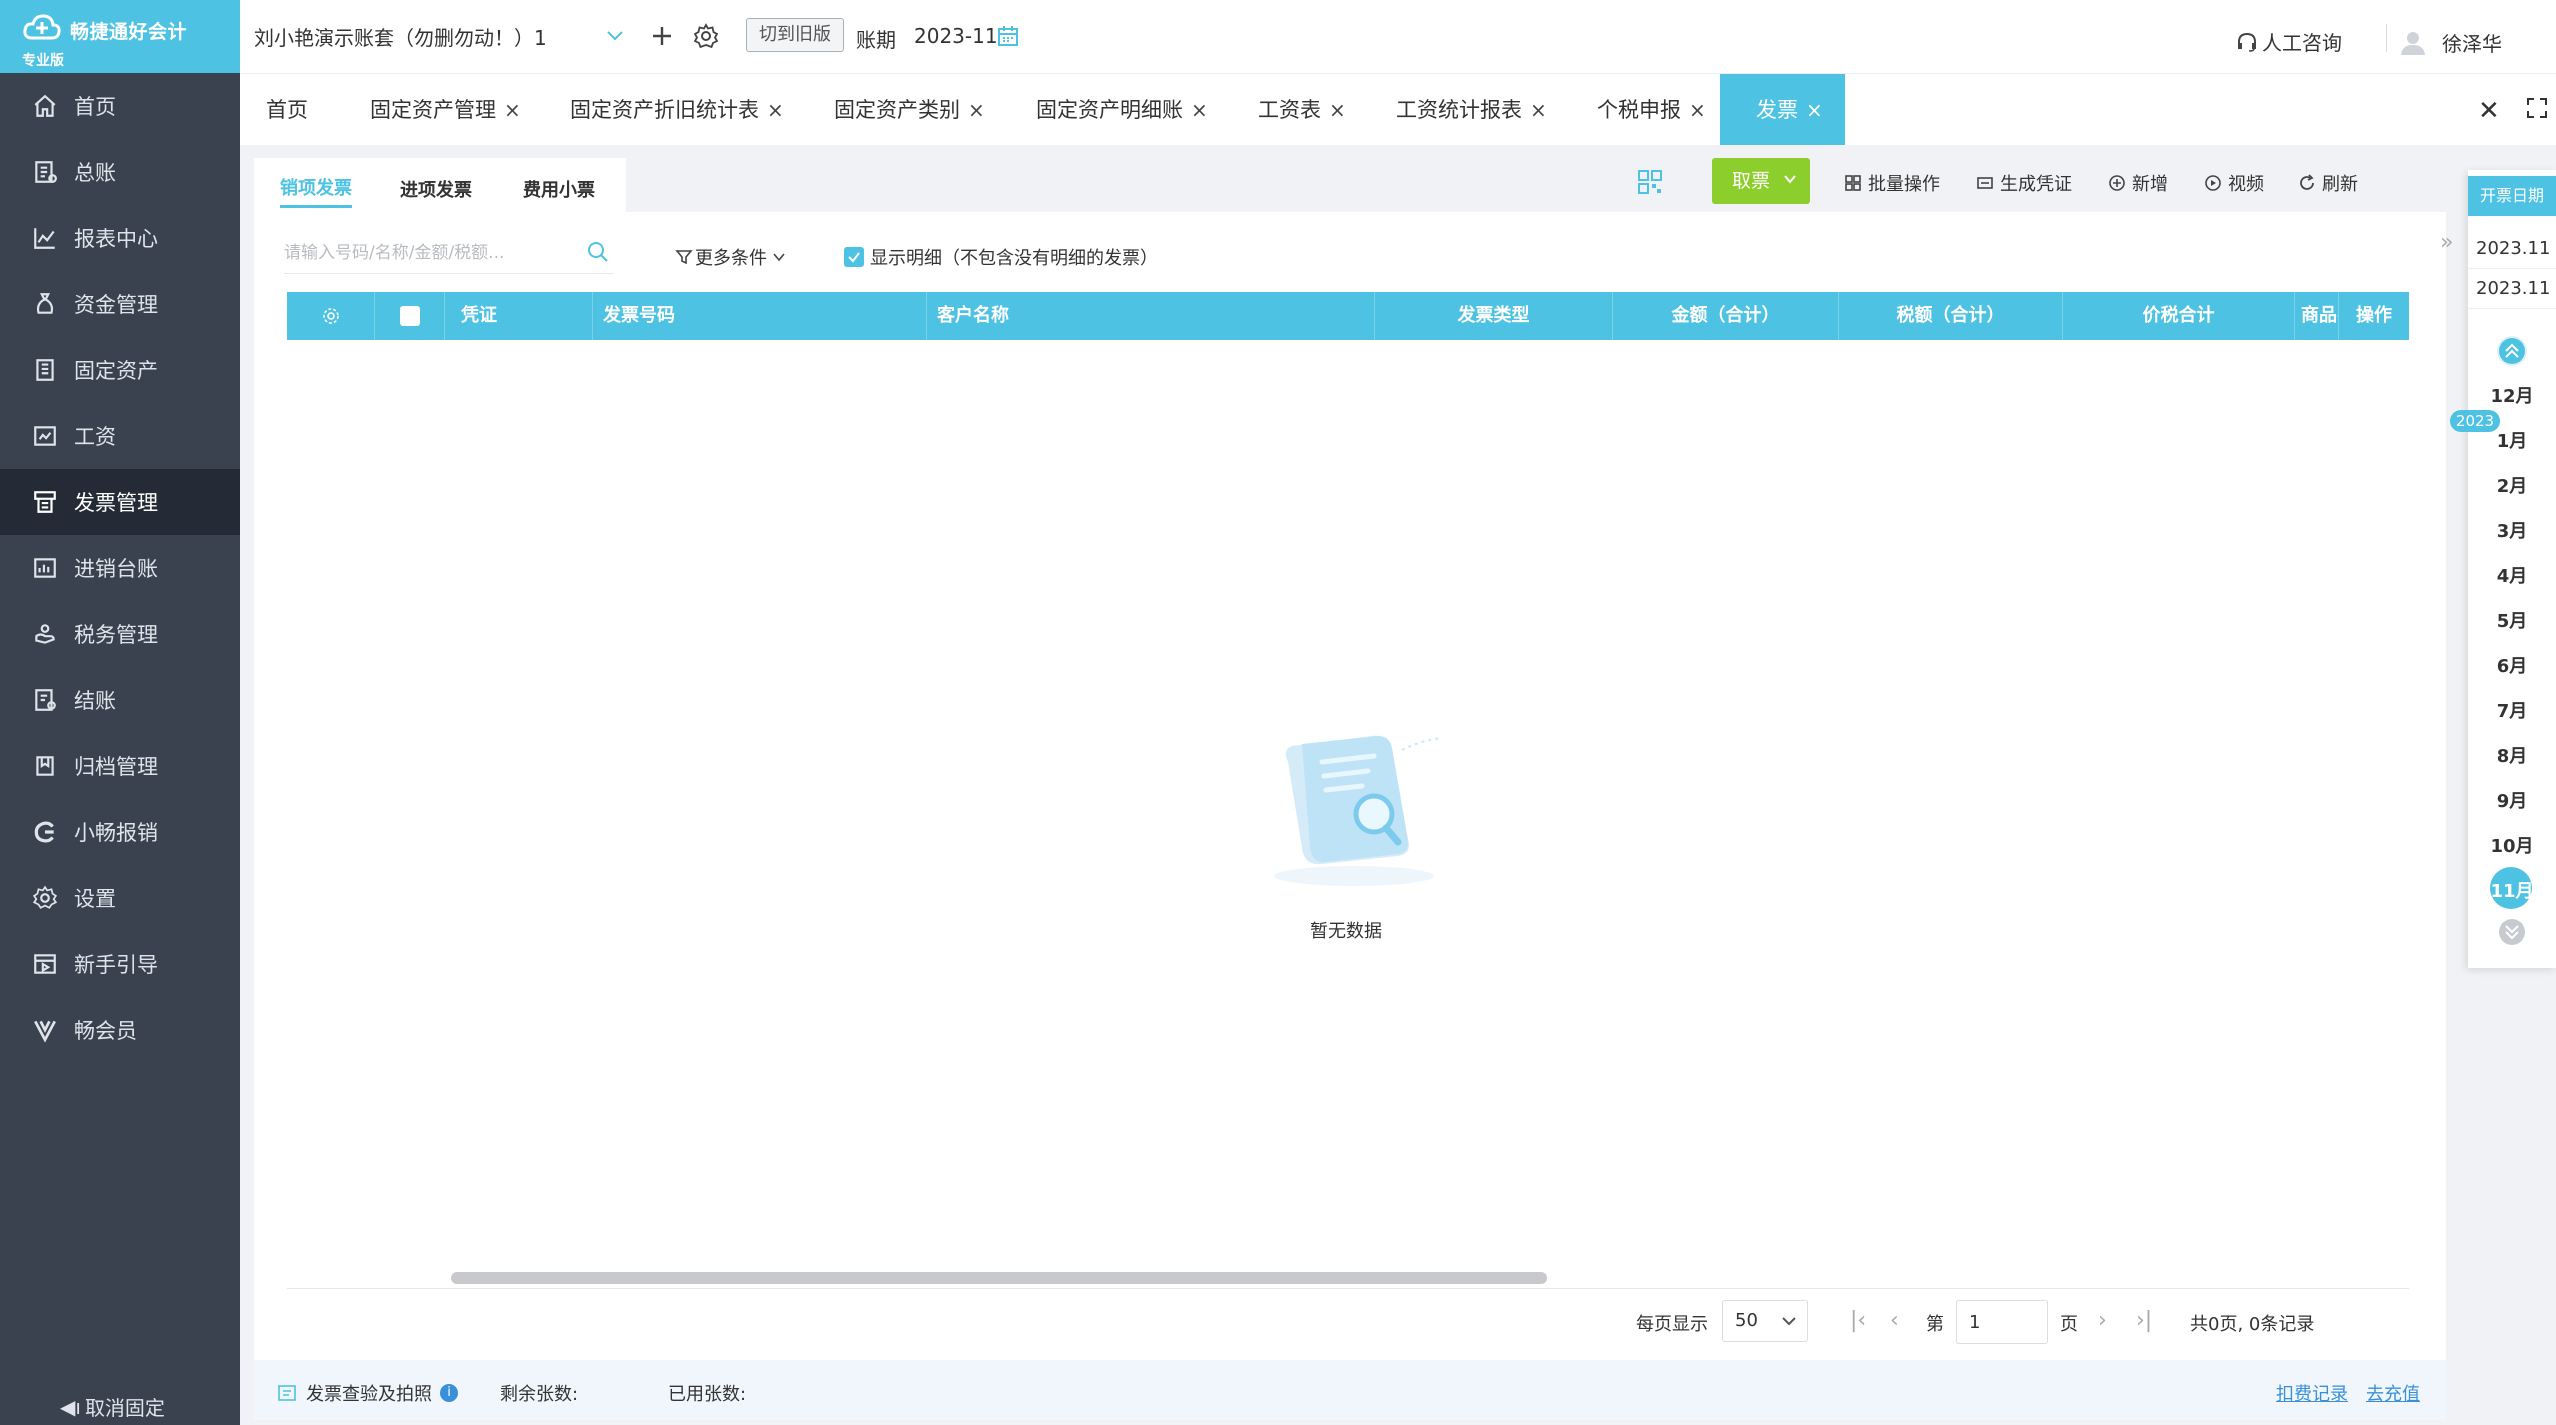 The image size is (2556, 1425). Describe the element at coordinates (2317, 316) in the screenshot. I see `column-header-goods-name: 商品名` at that location.